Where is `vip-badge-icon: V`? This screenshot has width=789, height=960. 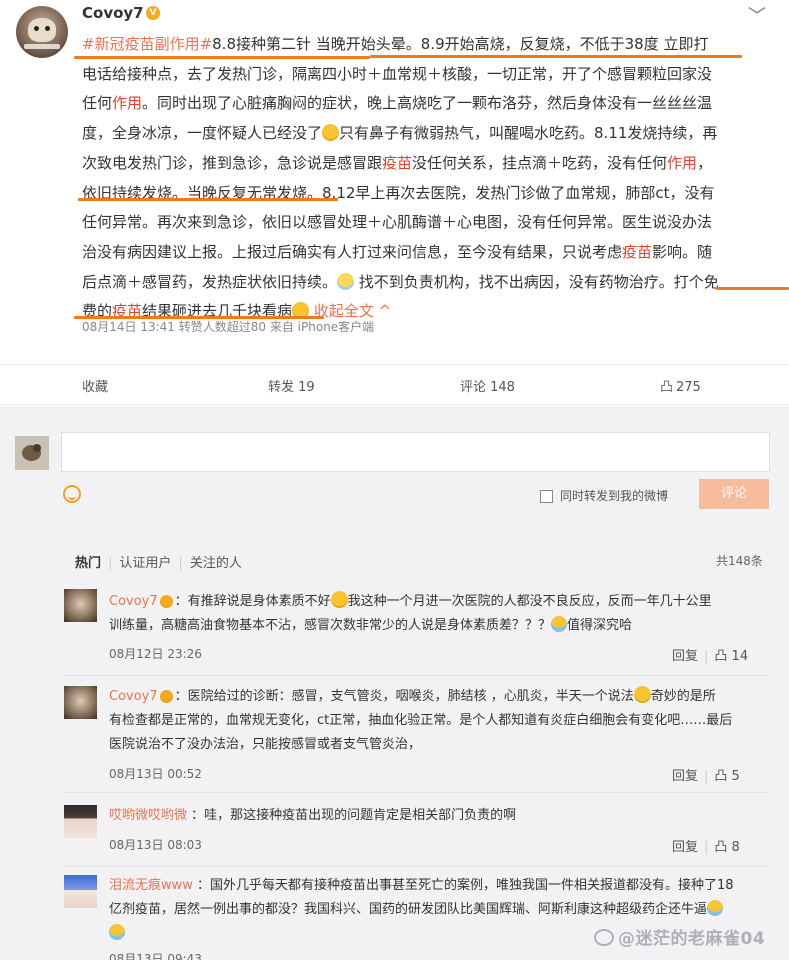 vip-badge-icon: V is located at coordinates (153, 13).